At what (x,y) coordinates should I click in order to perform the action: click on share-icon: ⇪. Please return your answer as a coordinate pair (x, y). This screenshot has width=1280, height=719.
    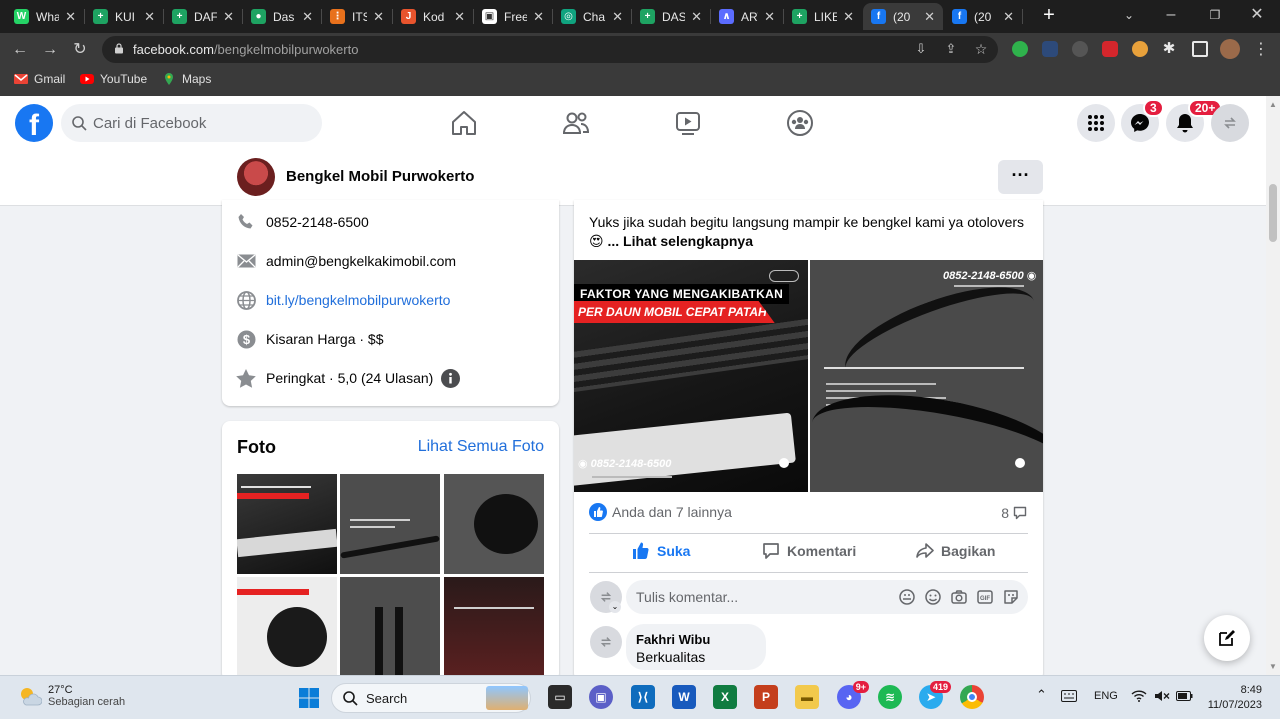
    Looking at the image, I should click on (951, 49).